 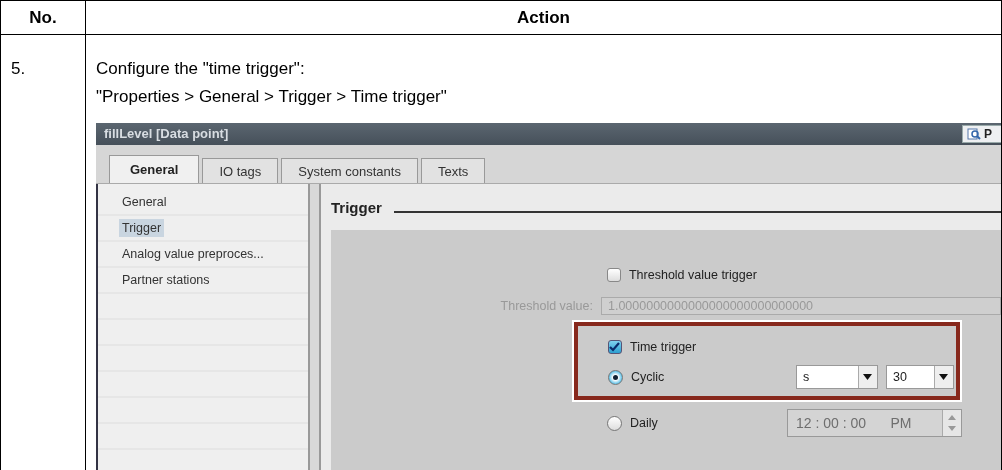 I want to click on magnifier-icon, so click(x=974, y=134).